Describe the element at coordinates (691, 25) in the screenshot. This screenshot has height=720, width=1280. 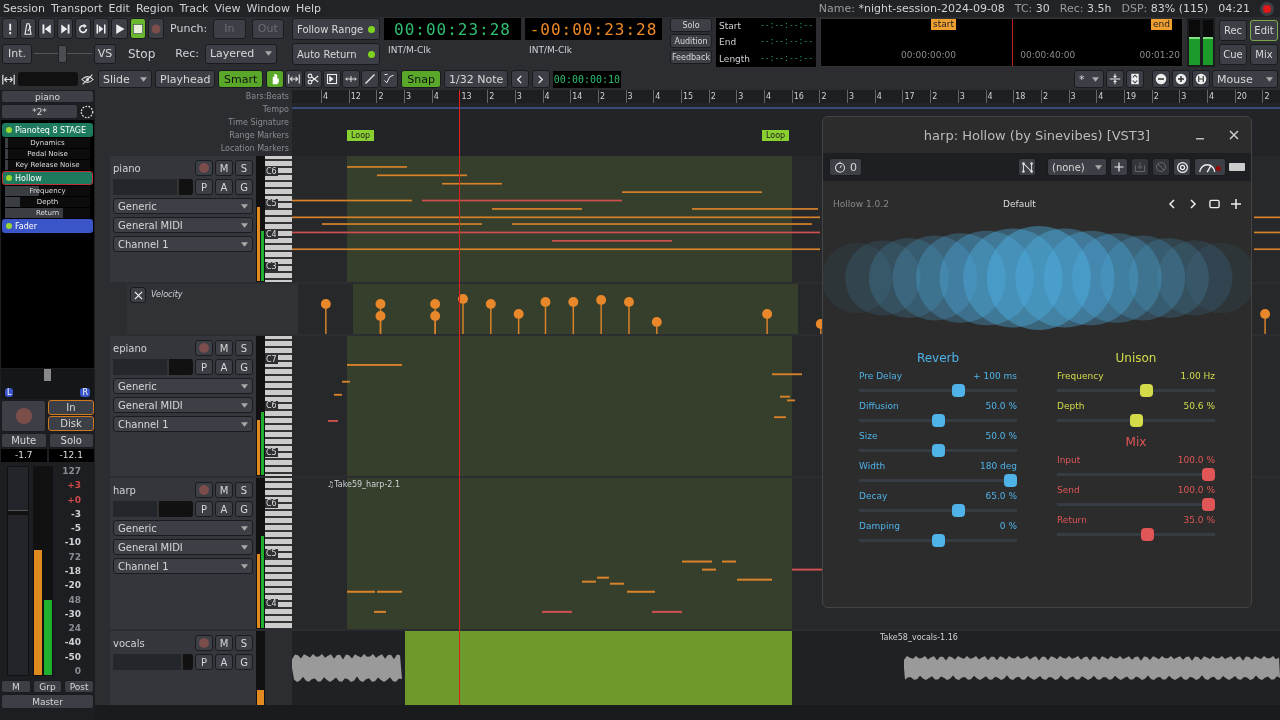
I see `monitor-button: Solo` at that location.